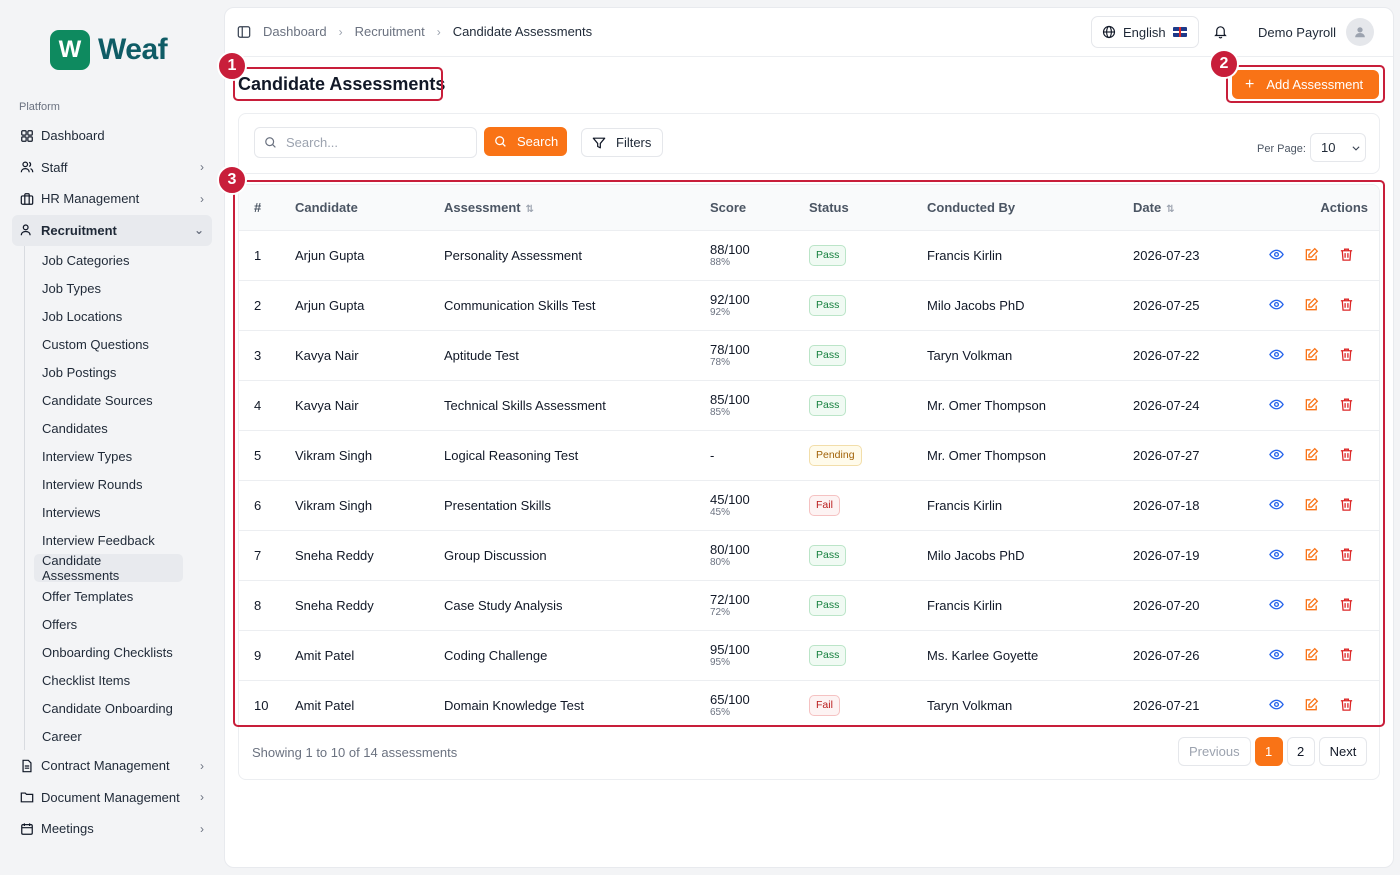  What do you see at coordinates (123, 456) in the screenshot?
I see `sidebar-subitem-interview-types: Interview Types` at bounding box center [123, 456].